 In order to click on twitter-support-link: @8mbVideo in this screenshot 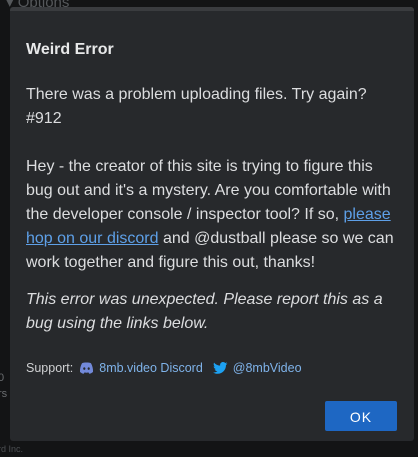, I will do `click(267, 368)`.